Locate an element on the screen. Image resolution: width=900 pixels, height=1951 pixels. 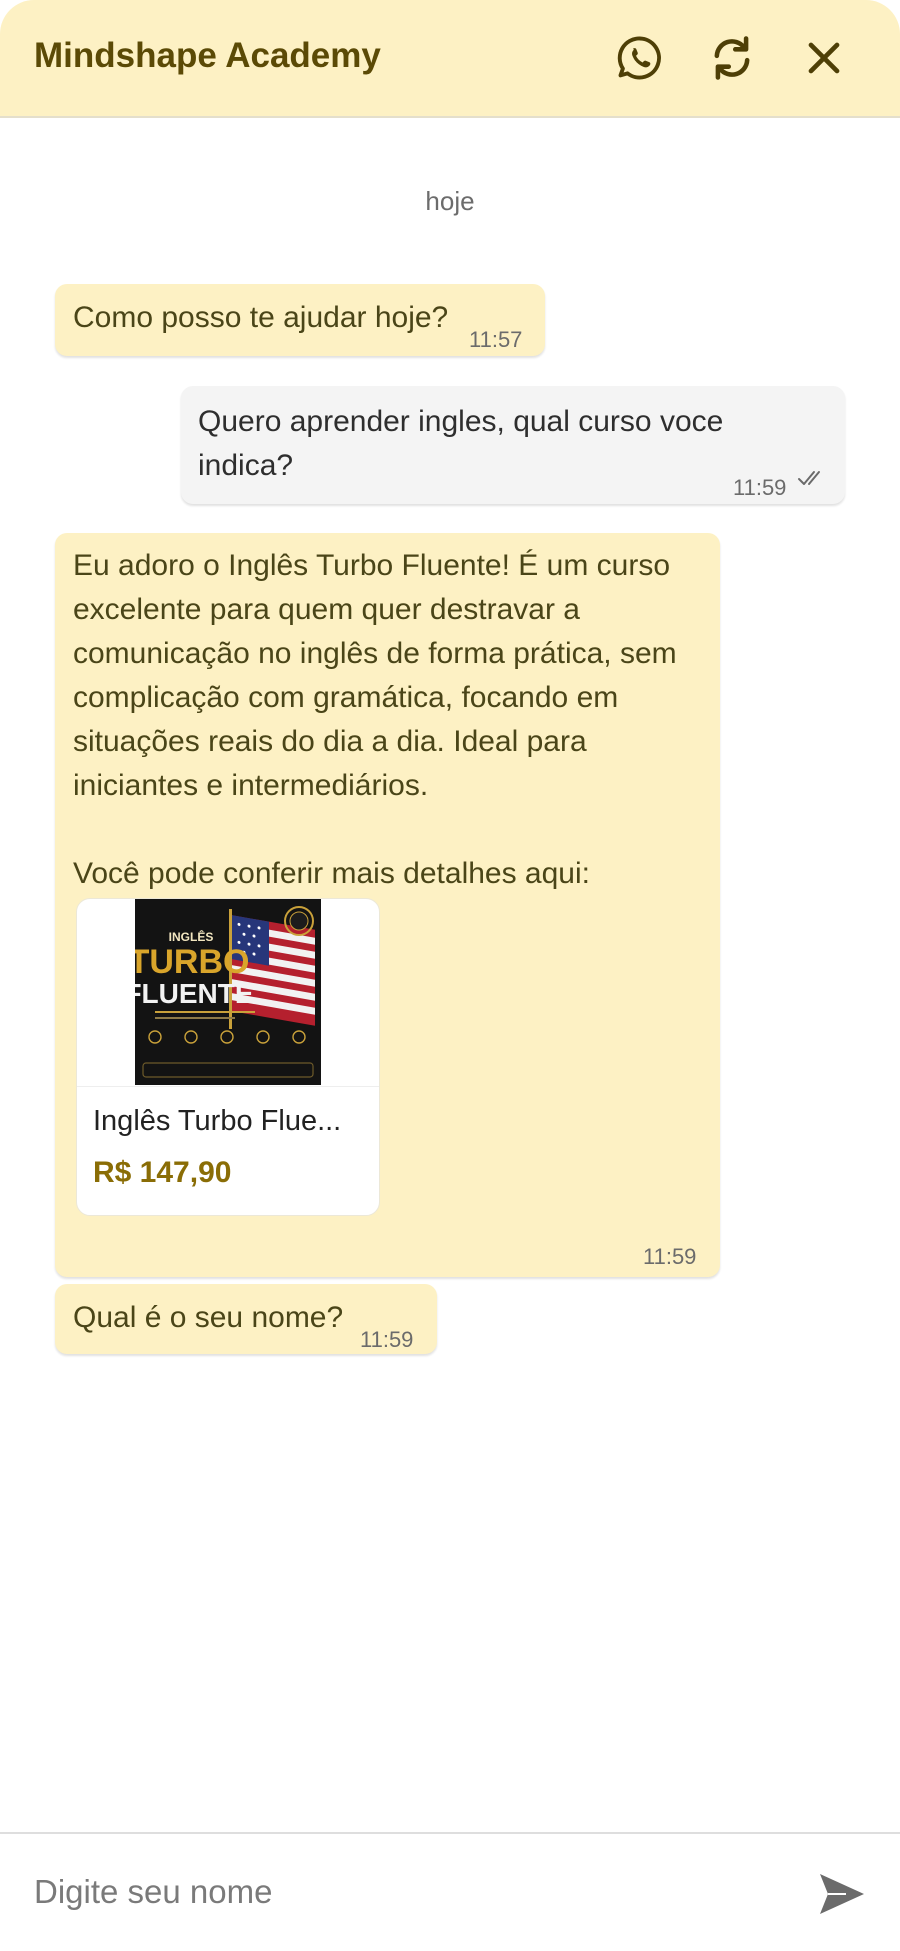
refresh-button is located at coordinates (732, 58).